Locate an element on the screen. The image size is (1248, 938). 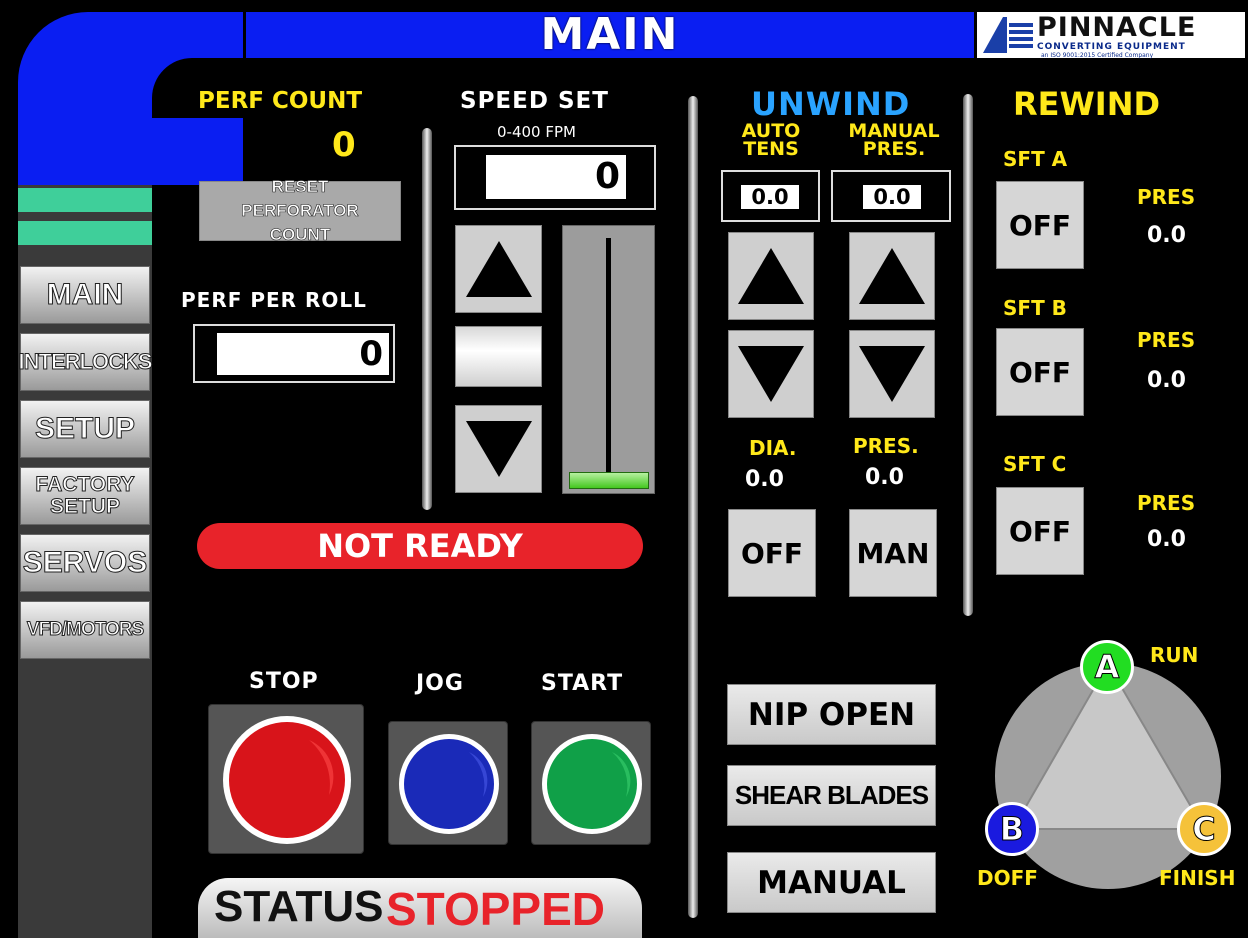
stop-label: STOP is located at coordinates (284, 681).